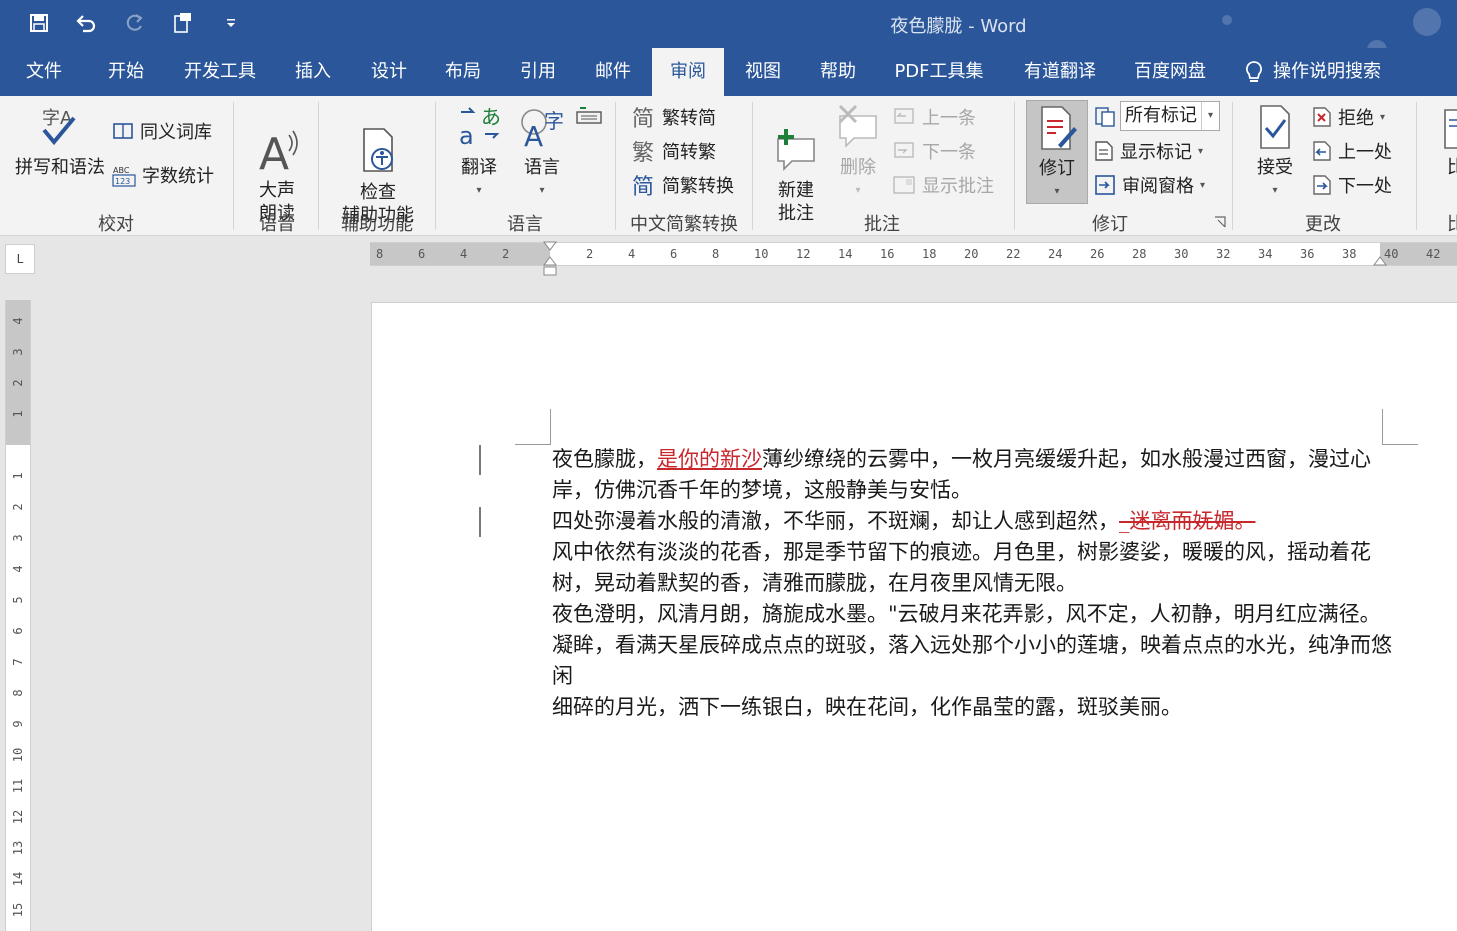 This screenshot has width=1457, height=931. What do you see at coordinates (18, 848) in the screenshot?
I see `ruler-tick-label: 13` at bounding box center [18, 848].